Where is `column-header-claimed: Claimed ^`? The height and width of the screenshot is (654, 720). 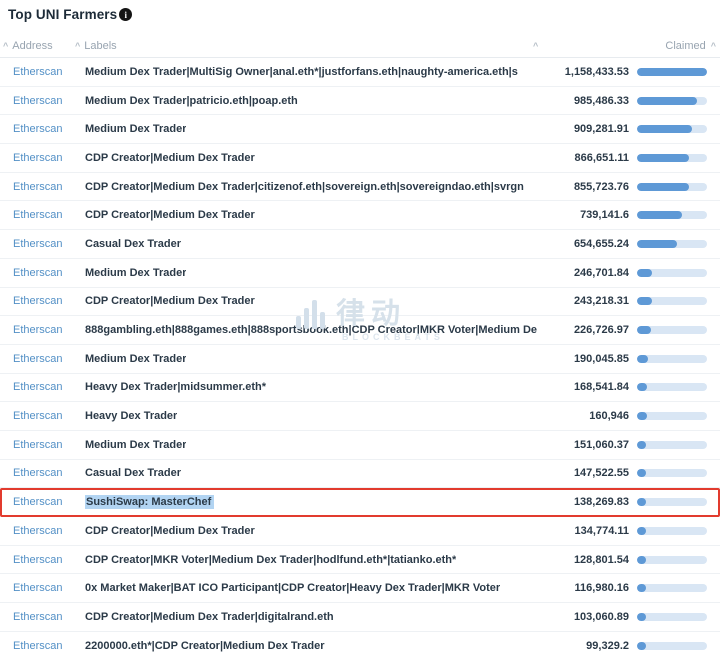
column-header-claimed: Claimed ^ is located at coordinates (676, 46).